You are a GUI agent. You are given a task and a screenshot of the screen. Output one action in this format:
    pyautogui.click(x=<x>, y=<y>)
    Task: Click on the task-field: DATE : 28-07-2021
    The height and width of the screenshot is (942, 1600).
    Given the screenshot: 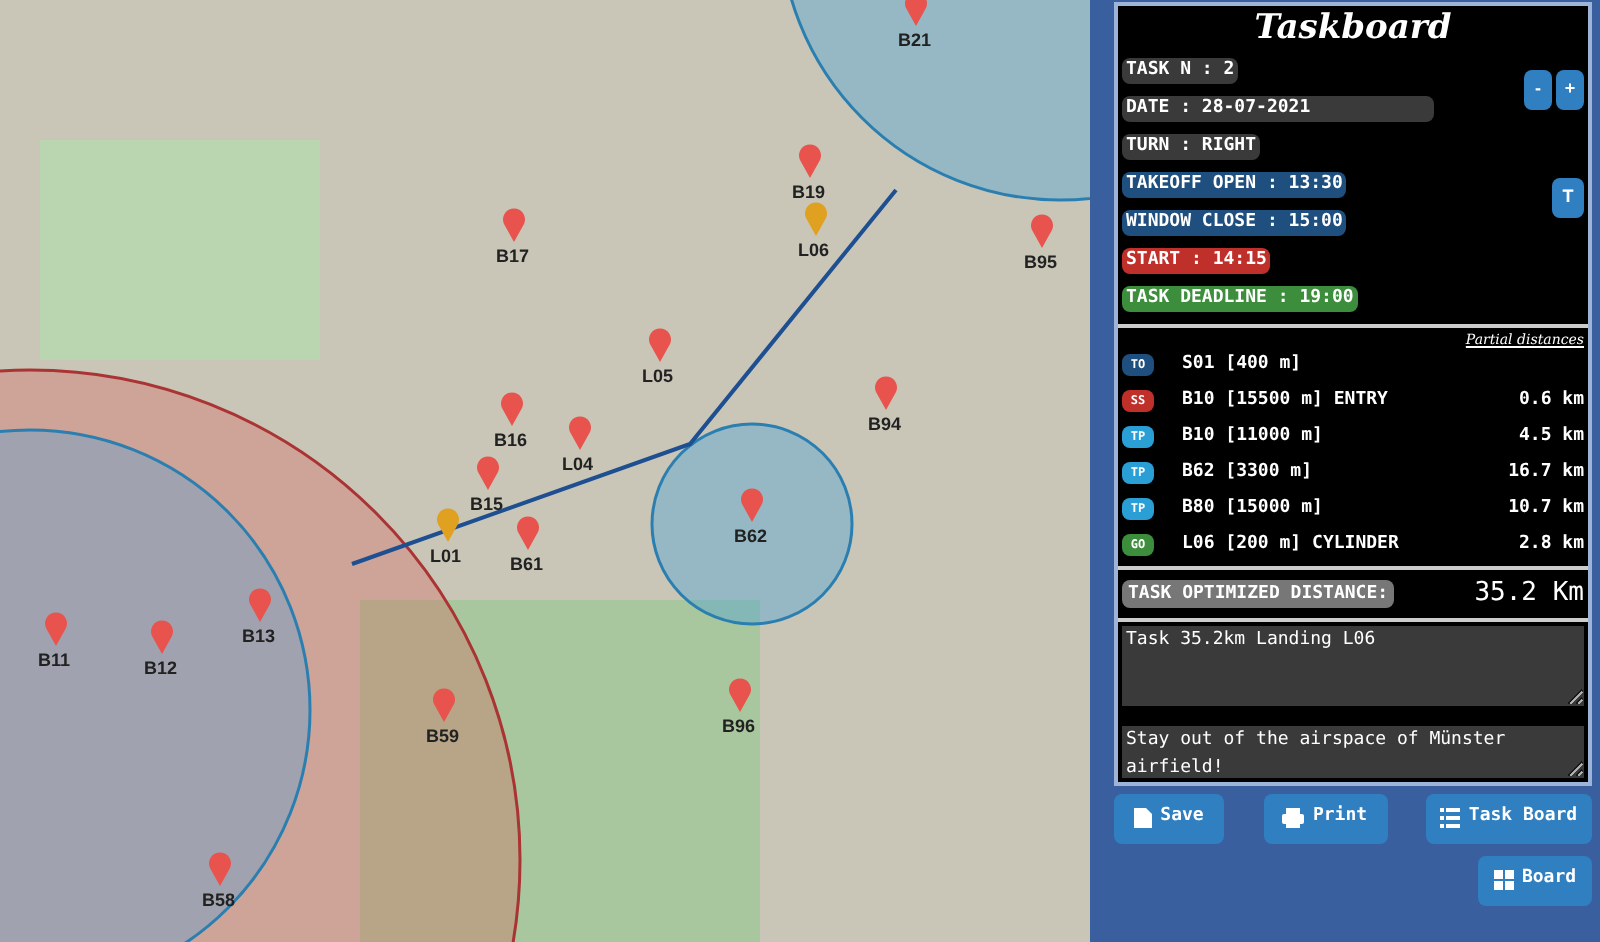 What is the action you would take?
    pyautogui.click(x=1278, y=109)
    